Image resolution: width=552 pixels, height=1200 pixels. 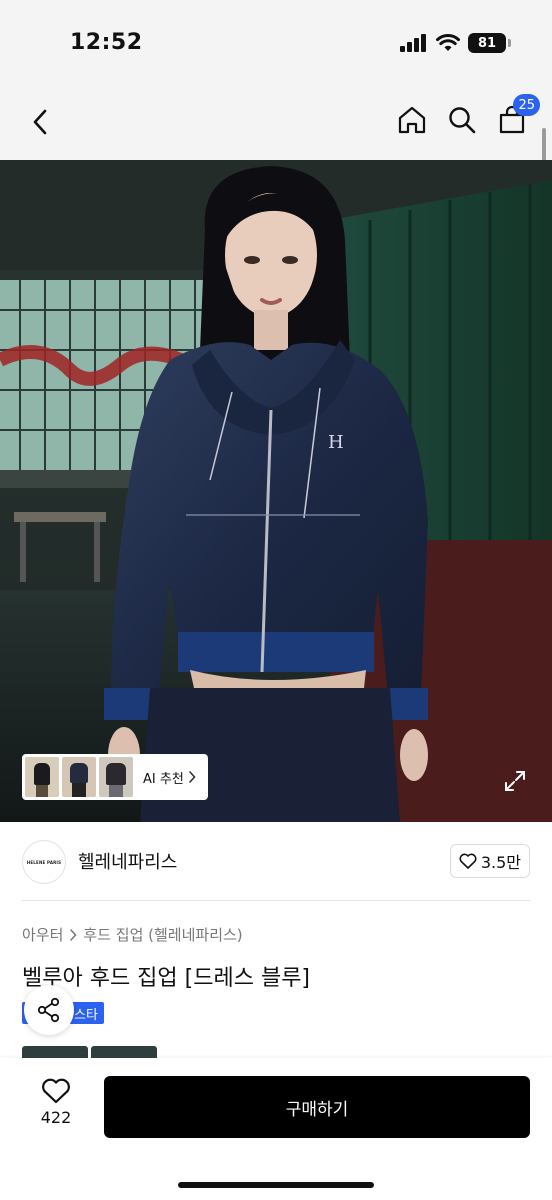 I want to click on buy-button: 구매하기, so click(x=317, y=1107).